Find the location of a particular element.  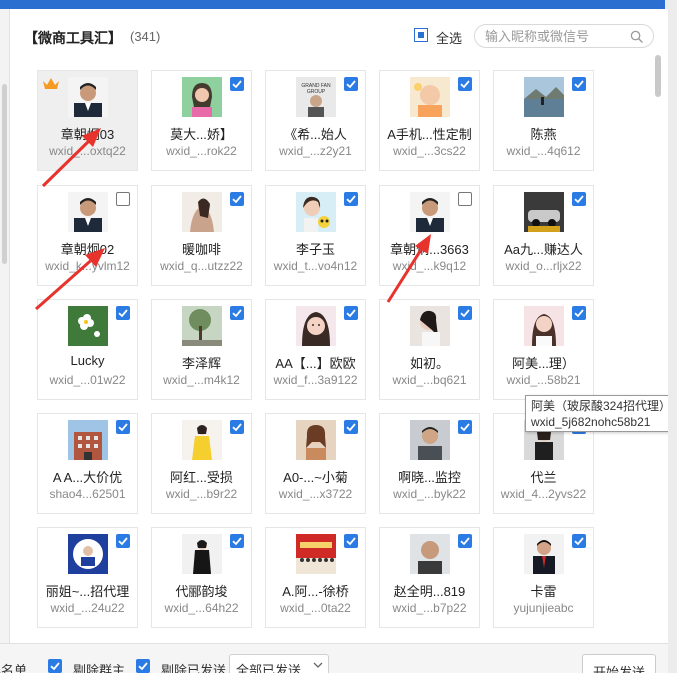

exclude-owner-label: 剔除群主 is located at coordinates (99, 666).